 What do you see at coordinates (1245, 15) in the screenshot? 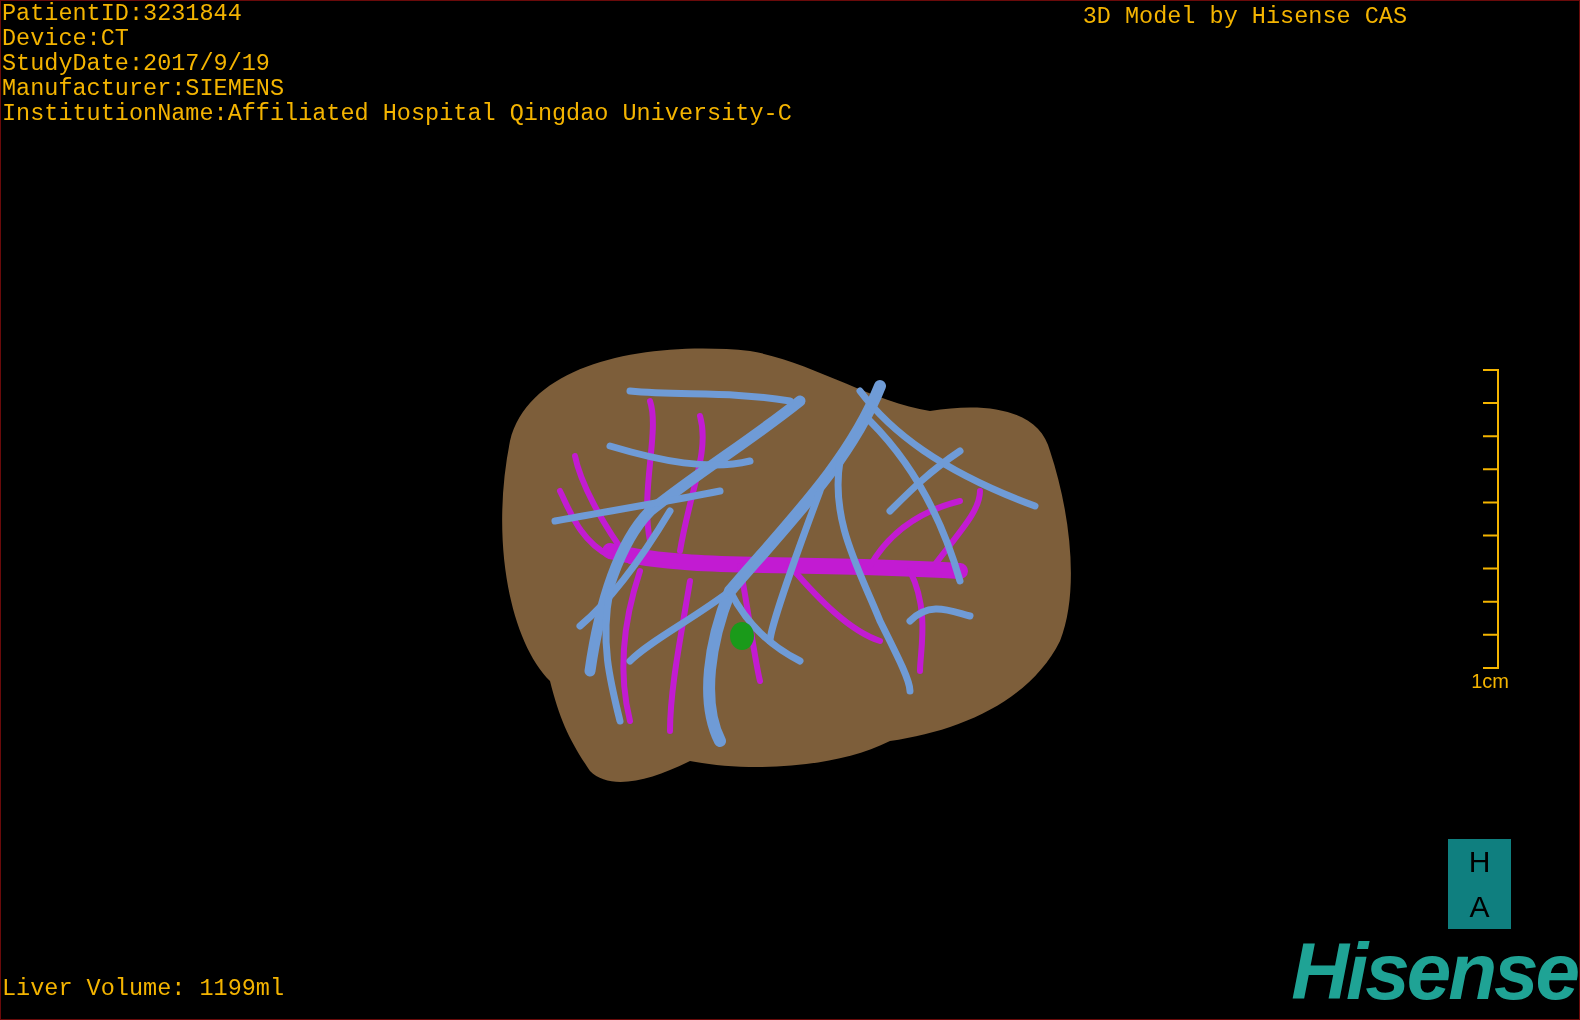
I see `model-credit-text: 3D Model by Hisense CAS` at bounding box center [1245, 15].